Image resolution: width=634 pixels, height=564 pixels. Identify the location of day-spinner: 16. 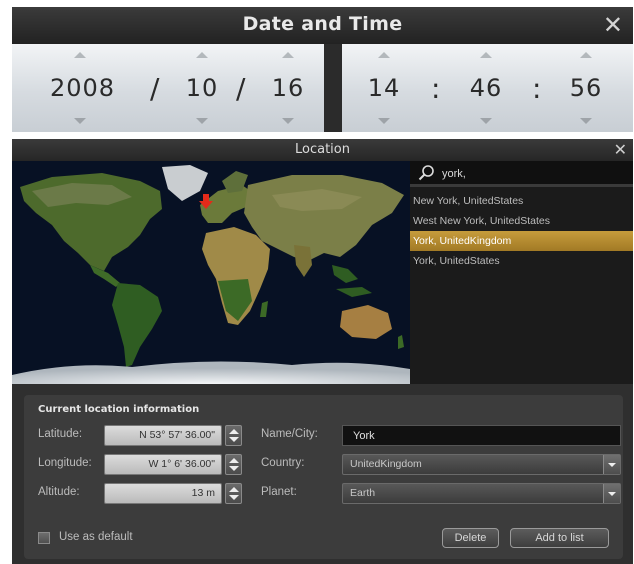
(288, 88).